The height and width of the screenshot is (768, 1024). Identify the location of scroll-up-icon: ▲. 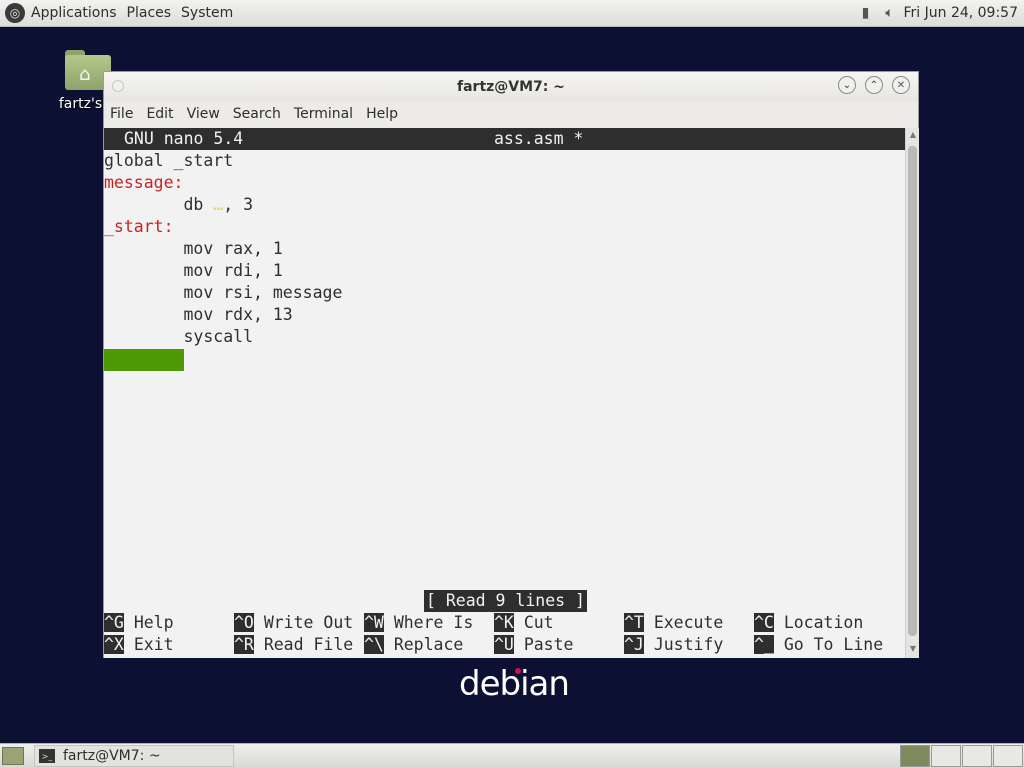
(913, 135).